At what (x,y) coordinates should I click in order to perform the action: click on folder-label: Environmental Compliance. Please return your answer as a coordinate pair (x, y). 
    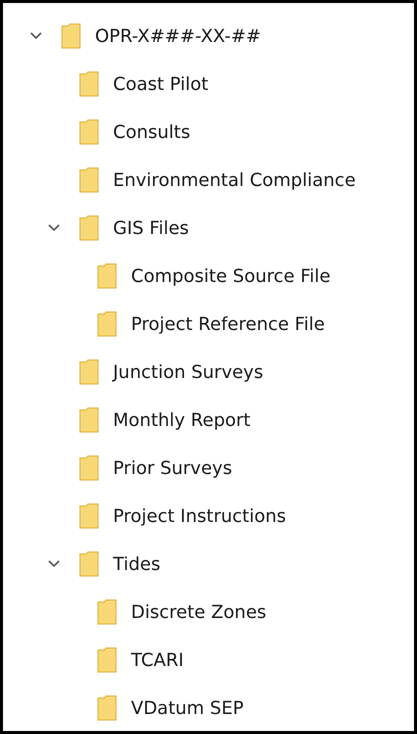
    Looking at the image, I should click on (234, 180).